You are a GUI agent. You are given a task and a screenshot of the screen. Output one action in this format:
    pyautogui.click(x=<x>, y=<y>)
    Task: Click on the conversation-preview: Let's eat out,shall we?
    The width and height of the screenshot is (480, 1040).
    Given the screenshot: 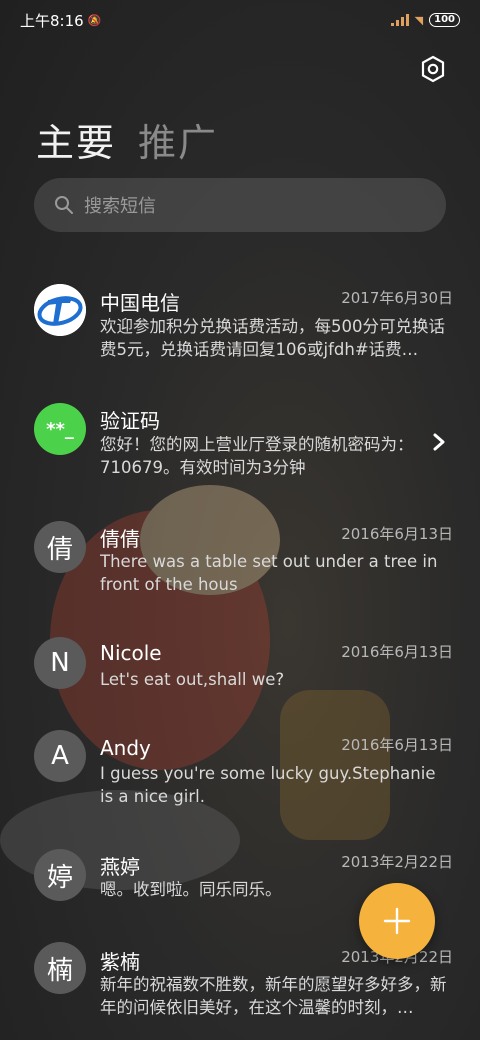 What is the action you would take?
    pyautogui.click(x=192, y=679)
    